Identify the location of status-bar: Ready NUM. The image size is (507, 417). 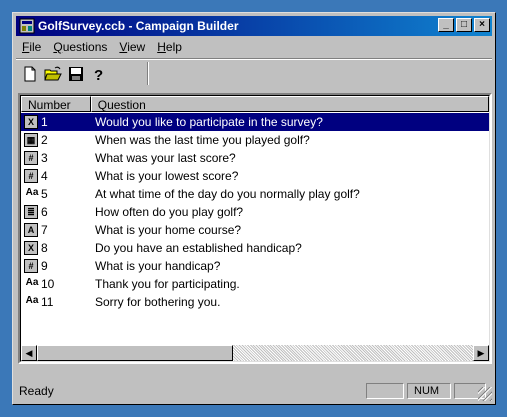
(254, 391).